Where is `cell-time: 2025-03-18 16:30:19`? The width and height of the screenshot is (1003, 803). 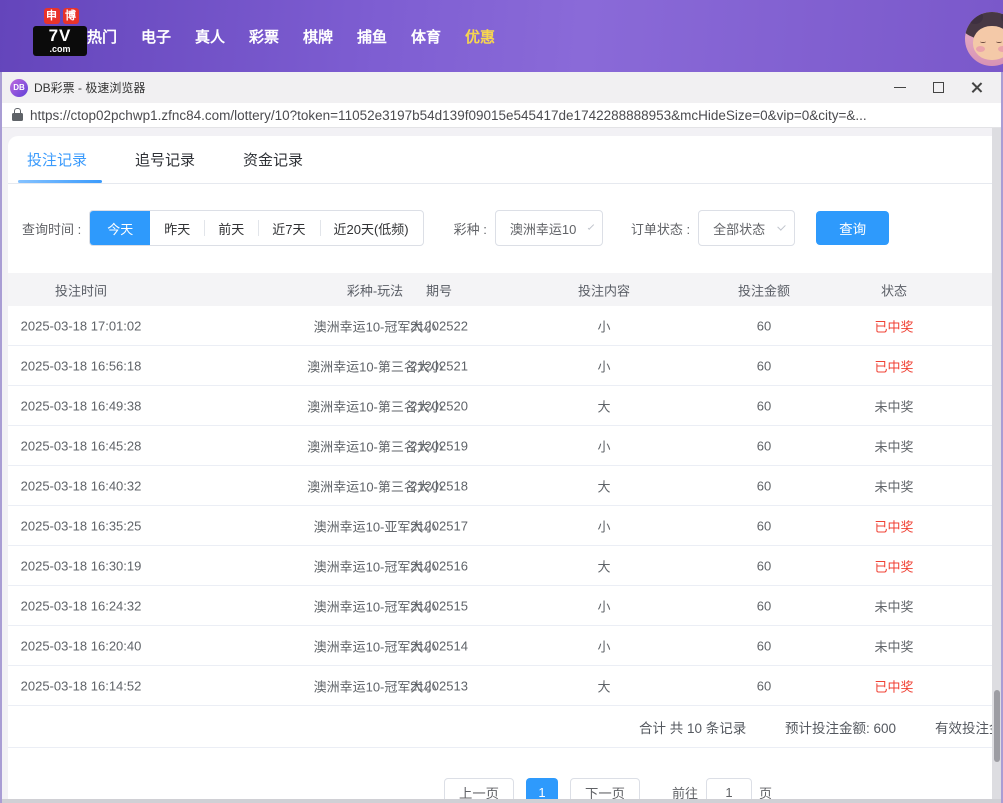 cell-time: 2025-03-18 16:30:19 is located at coordinates (81, 565).